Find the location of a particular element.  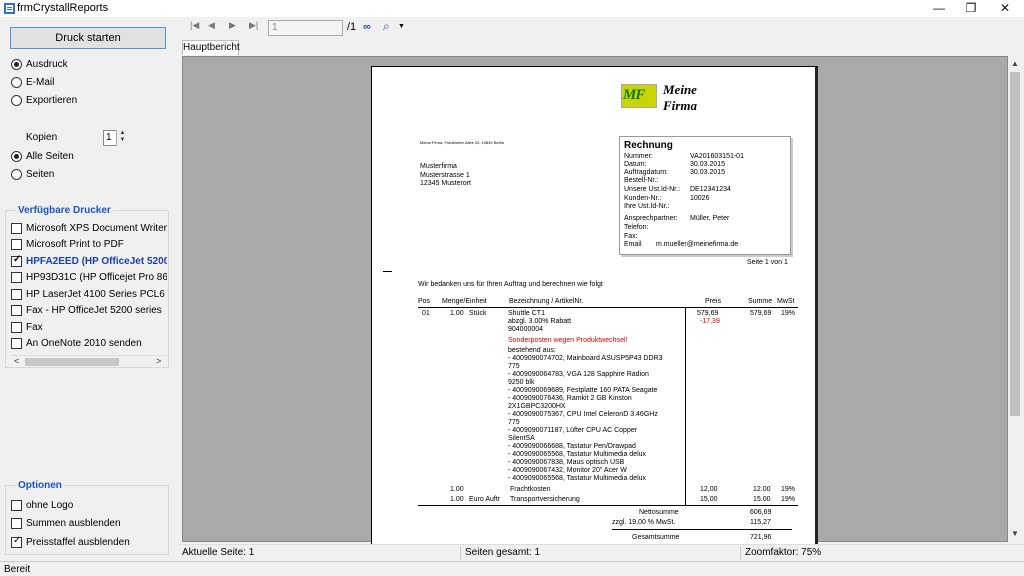

printer-label: HP LaserJet 4100 Series PCL6 is located at coordinates (95, 294).